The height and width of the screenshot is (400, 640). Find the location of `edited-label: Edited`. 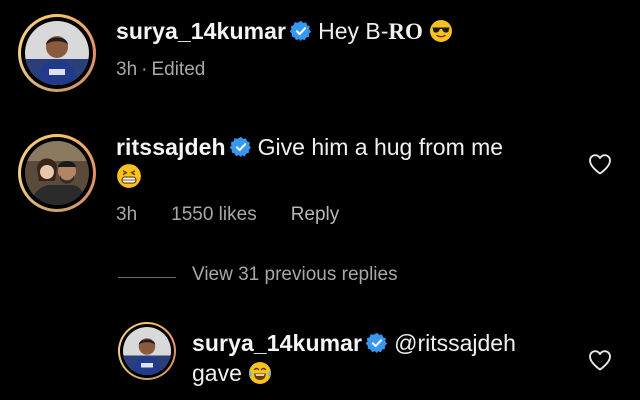

edited-label: Edited is located at coordinates (178, 69).